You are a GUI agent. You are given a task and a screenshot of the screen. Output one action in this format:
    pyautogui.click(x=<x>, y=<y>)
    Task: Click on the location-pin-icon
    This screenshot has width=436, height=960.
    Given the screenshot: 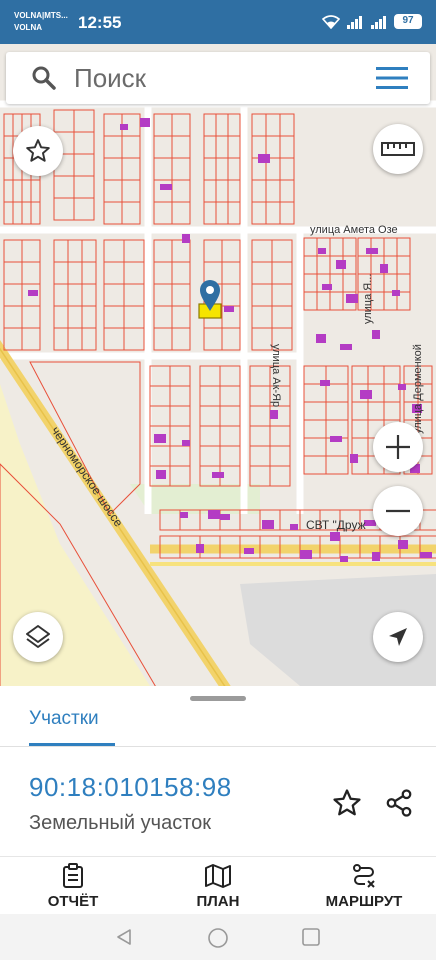 What is the action you would take?
    pyautogui.click(x=210, y=296)
    